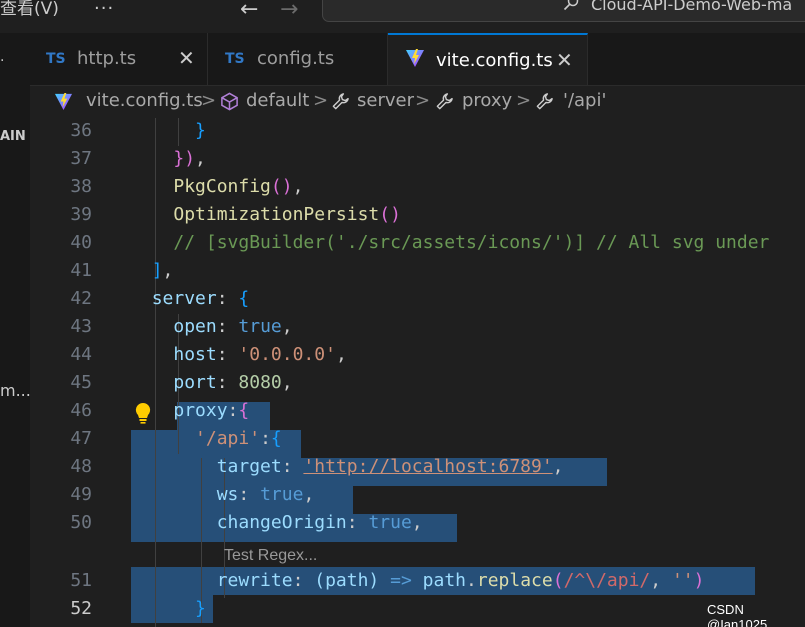 This screenshot has width=805, height=627. I want to click on line-number: 47, so click(81, 438).